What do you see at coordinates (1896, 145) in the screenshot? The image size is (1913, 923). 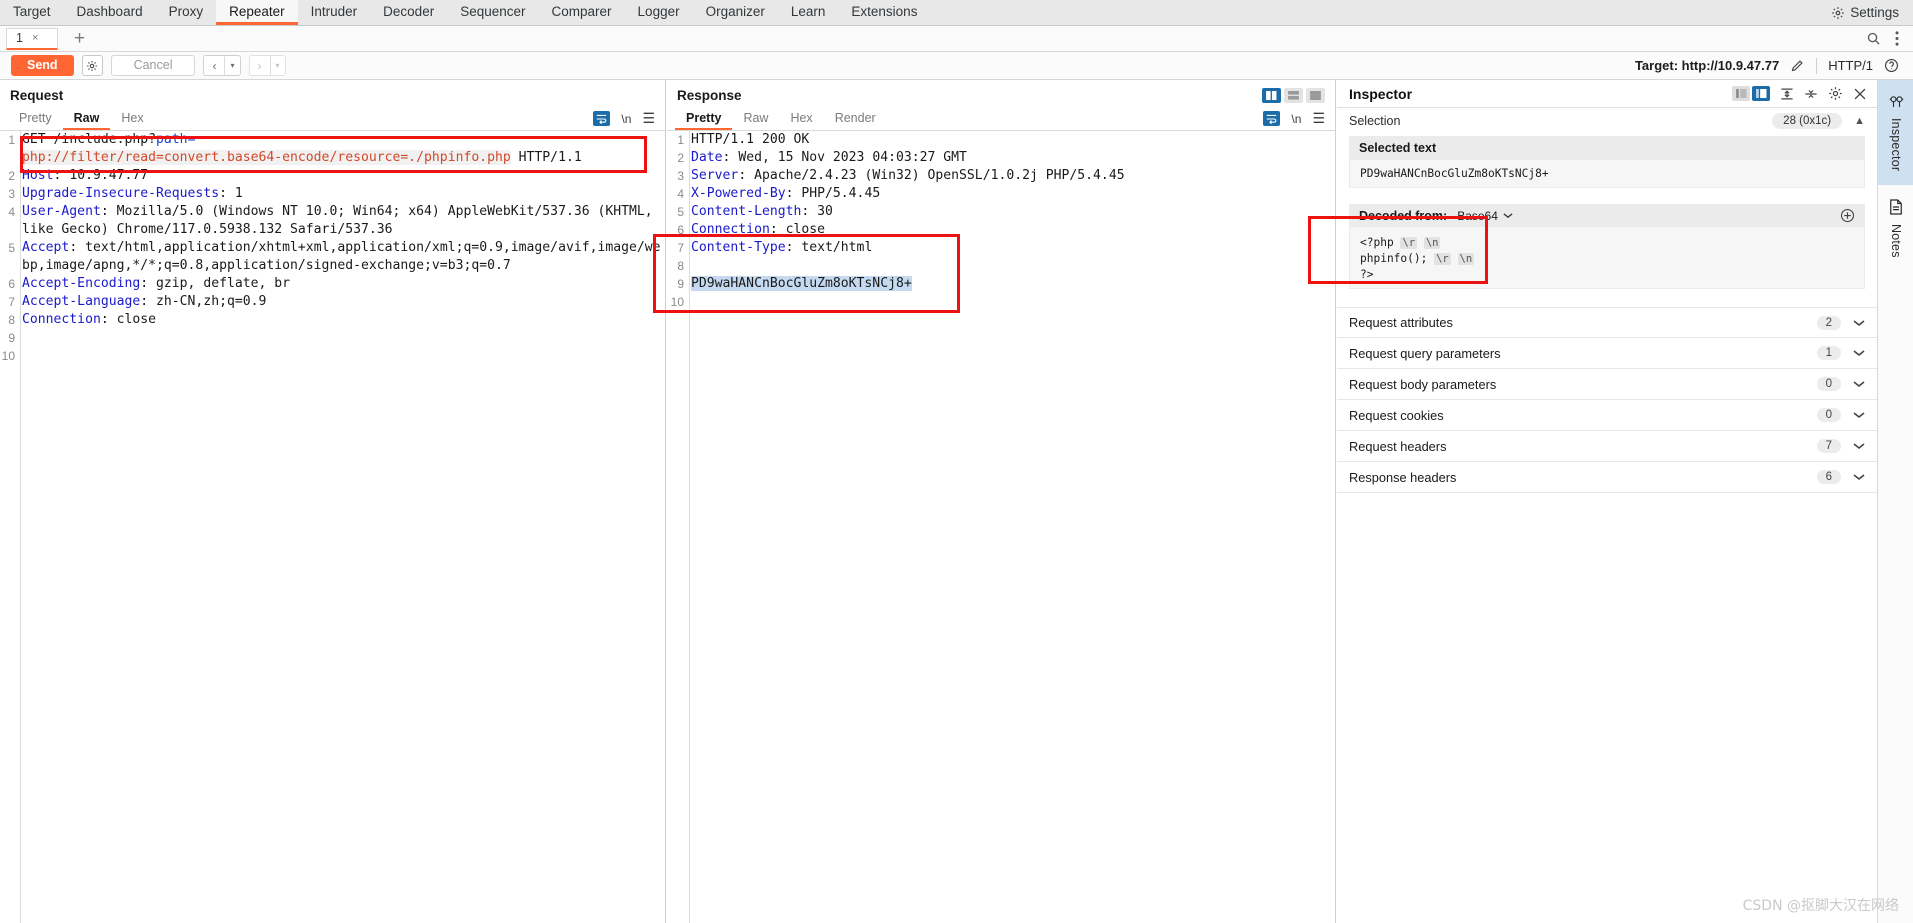 I see `rail-label: Inspector` at bounding box center [1896, 145].